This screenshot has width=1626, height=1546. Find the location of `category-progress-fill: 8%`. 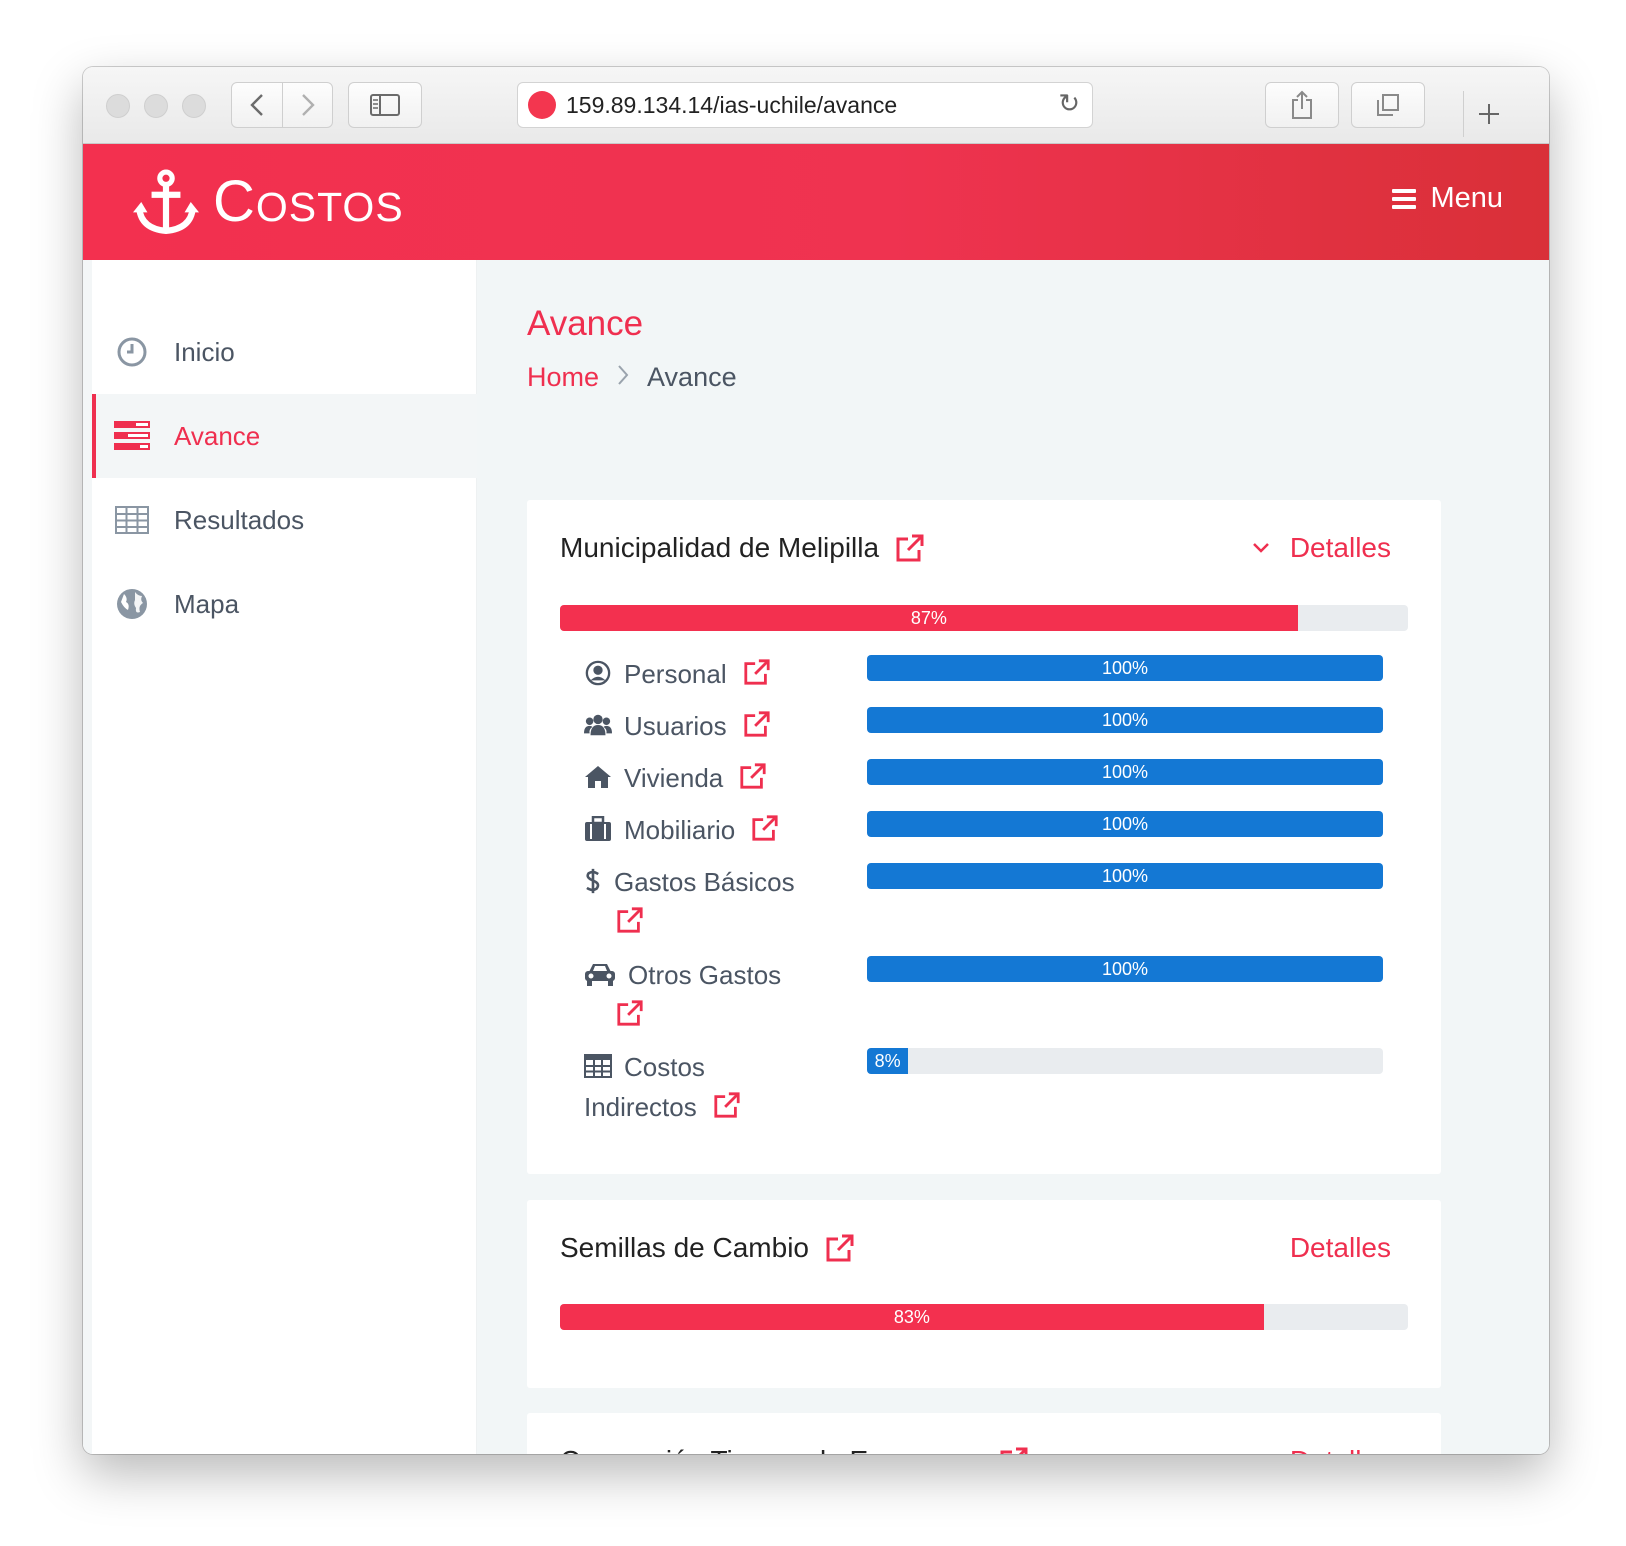

category-progress-fill: 8% is located at coordinates (888, 1061).